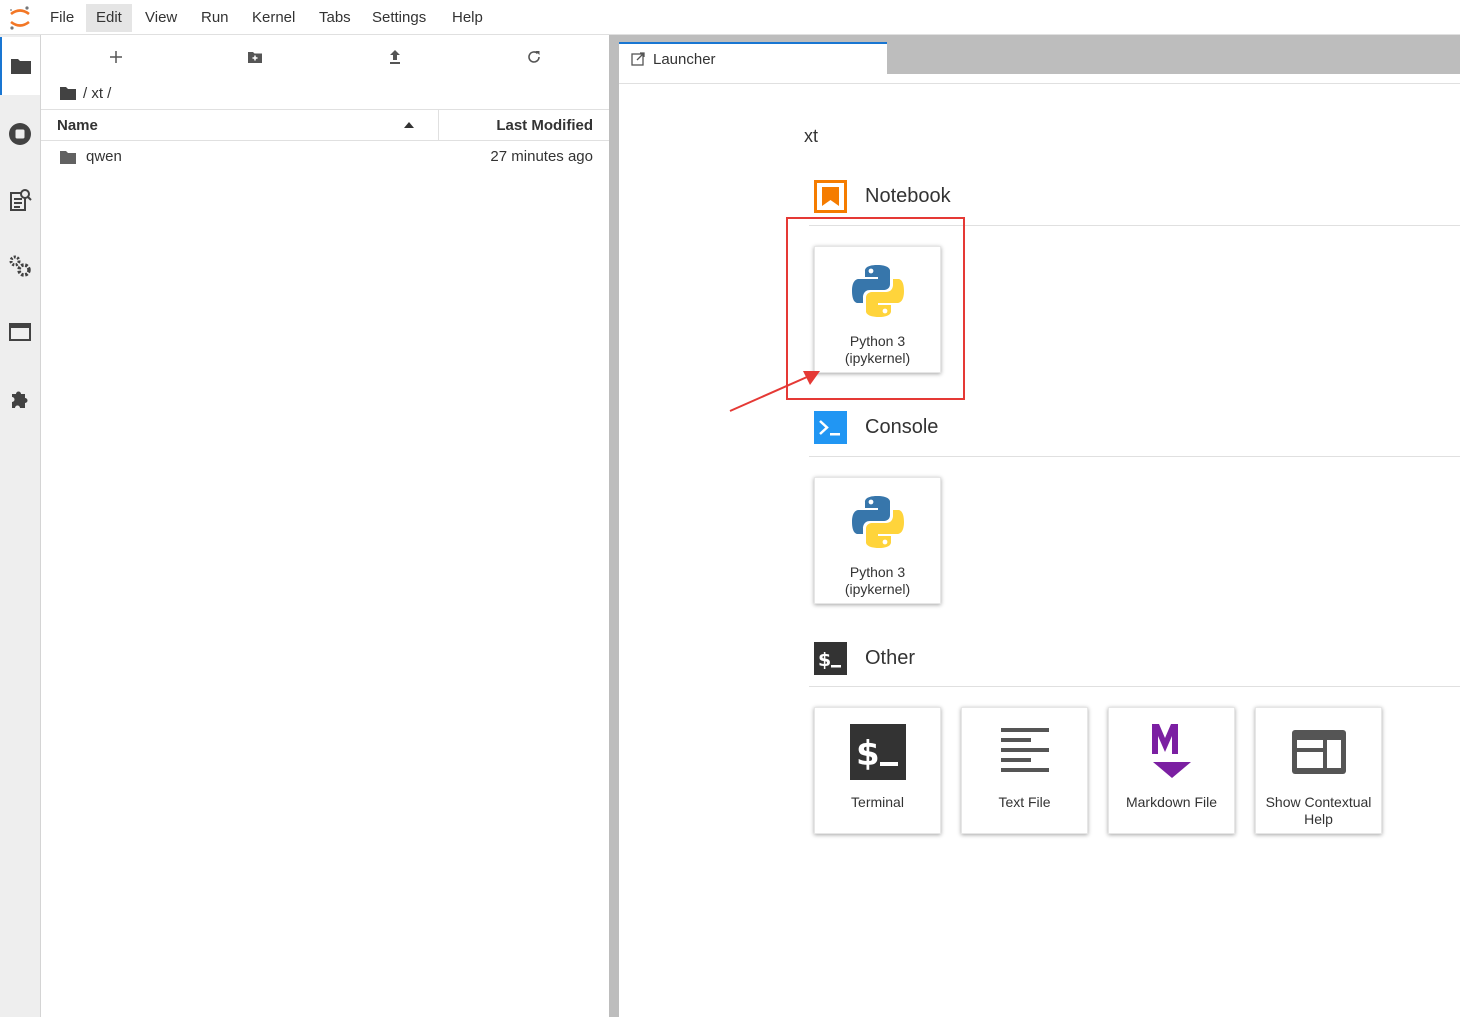  I want to click on property-inspector-icon, so click(21, 200).